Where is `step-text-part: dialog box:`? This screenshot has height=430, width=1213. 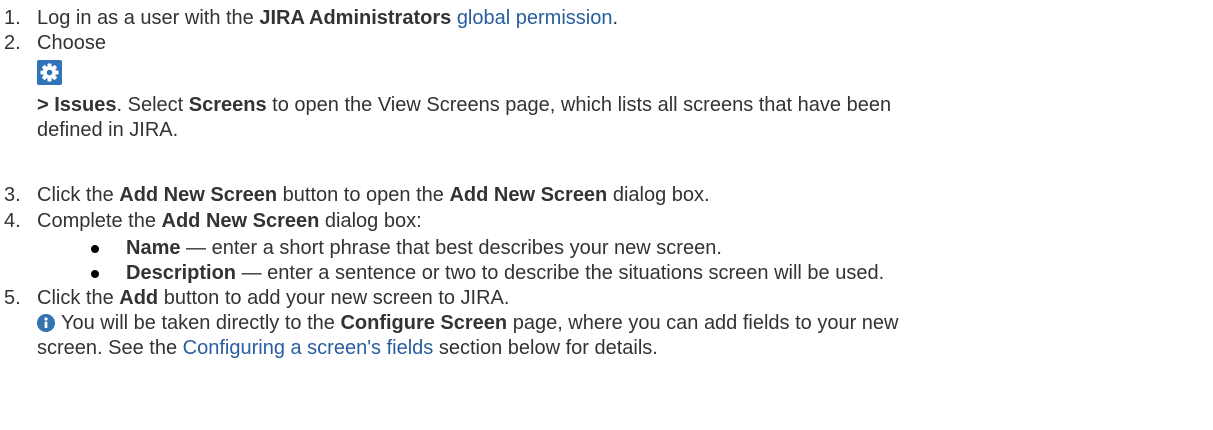 step-text-part: dialog box: is located at coordinates (370, 221).